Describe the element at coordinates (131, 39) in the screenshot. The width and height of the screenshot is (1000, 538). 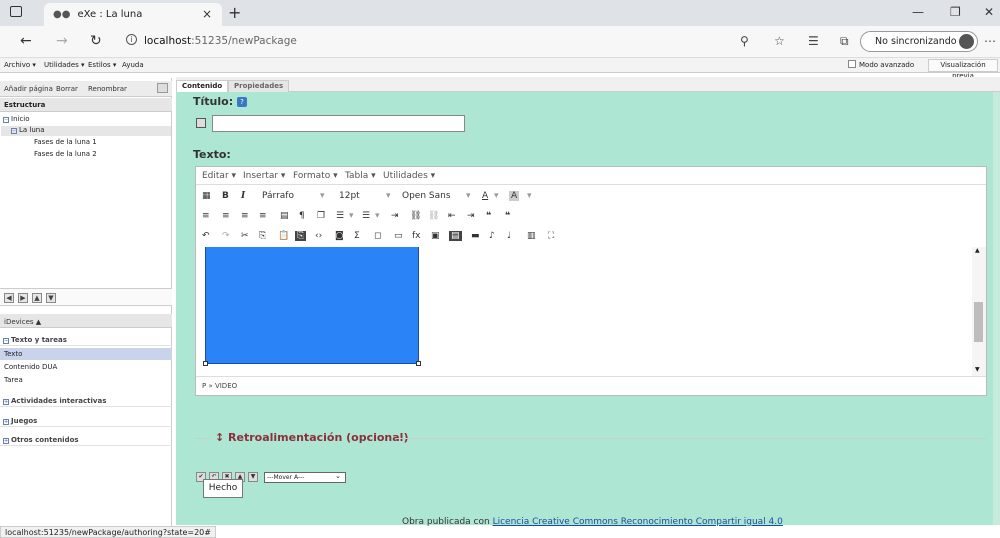
I see `info-icon: i` at that location.